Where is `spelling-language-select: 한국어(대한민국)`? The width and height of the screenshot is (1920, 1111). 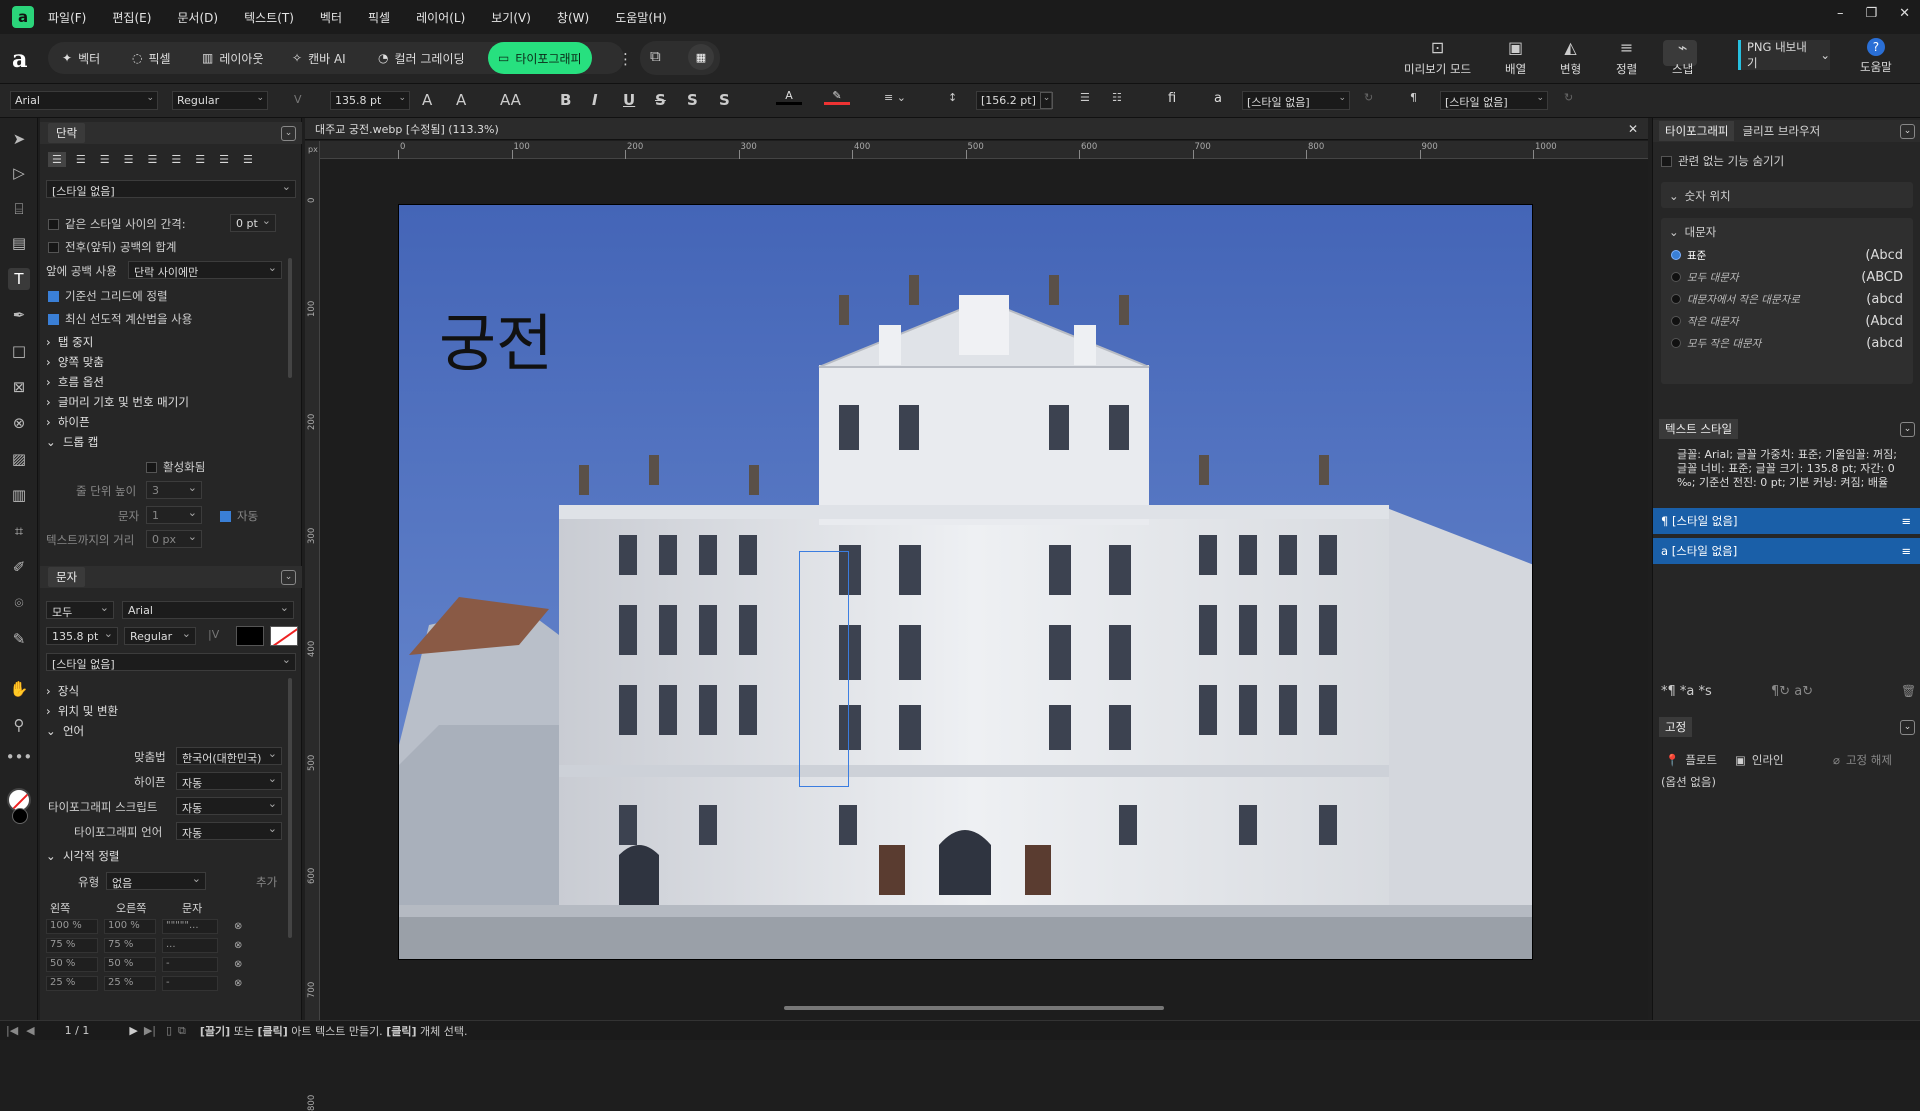
spelling-language-select: 한국어(대한민국) is located at coordinates (229, 756).